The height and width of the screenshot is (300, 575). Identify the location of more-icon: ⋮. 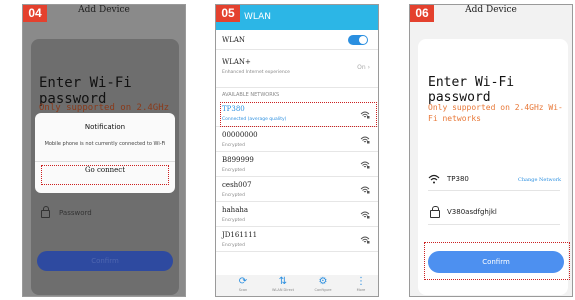
(361, 281).